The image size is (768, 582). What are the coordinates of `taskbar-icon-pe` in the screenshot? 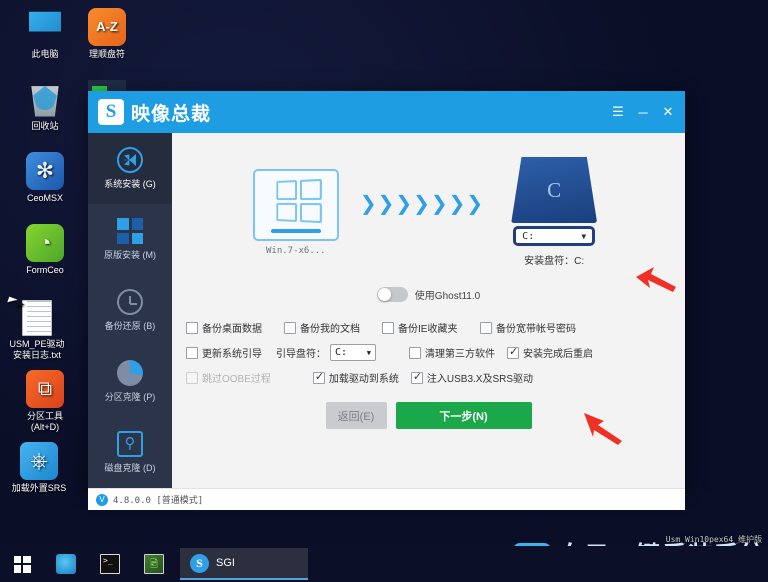 It's located at (66, 564).